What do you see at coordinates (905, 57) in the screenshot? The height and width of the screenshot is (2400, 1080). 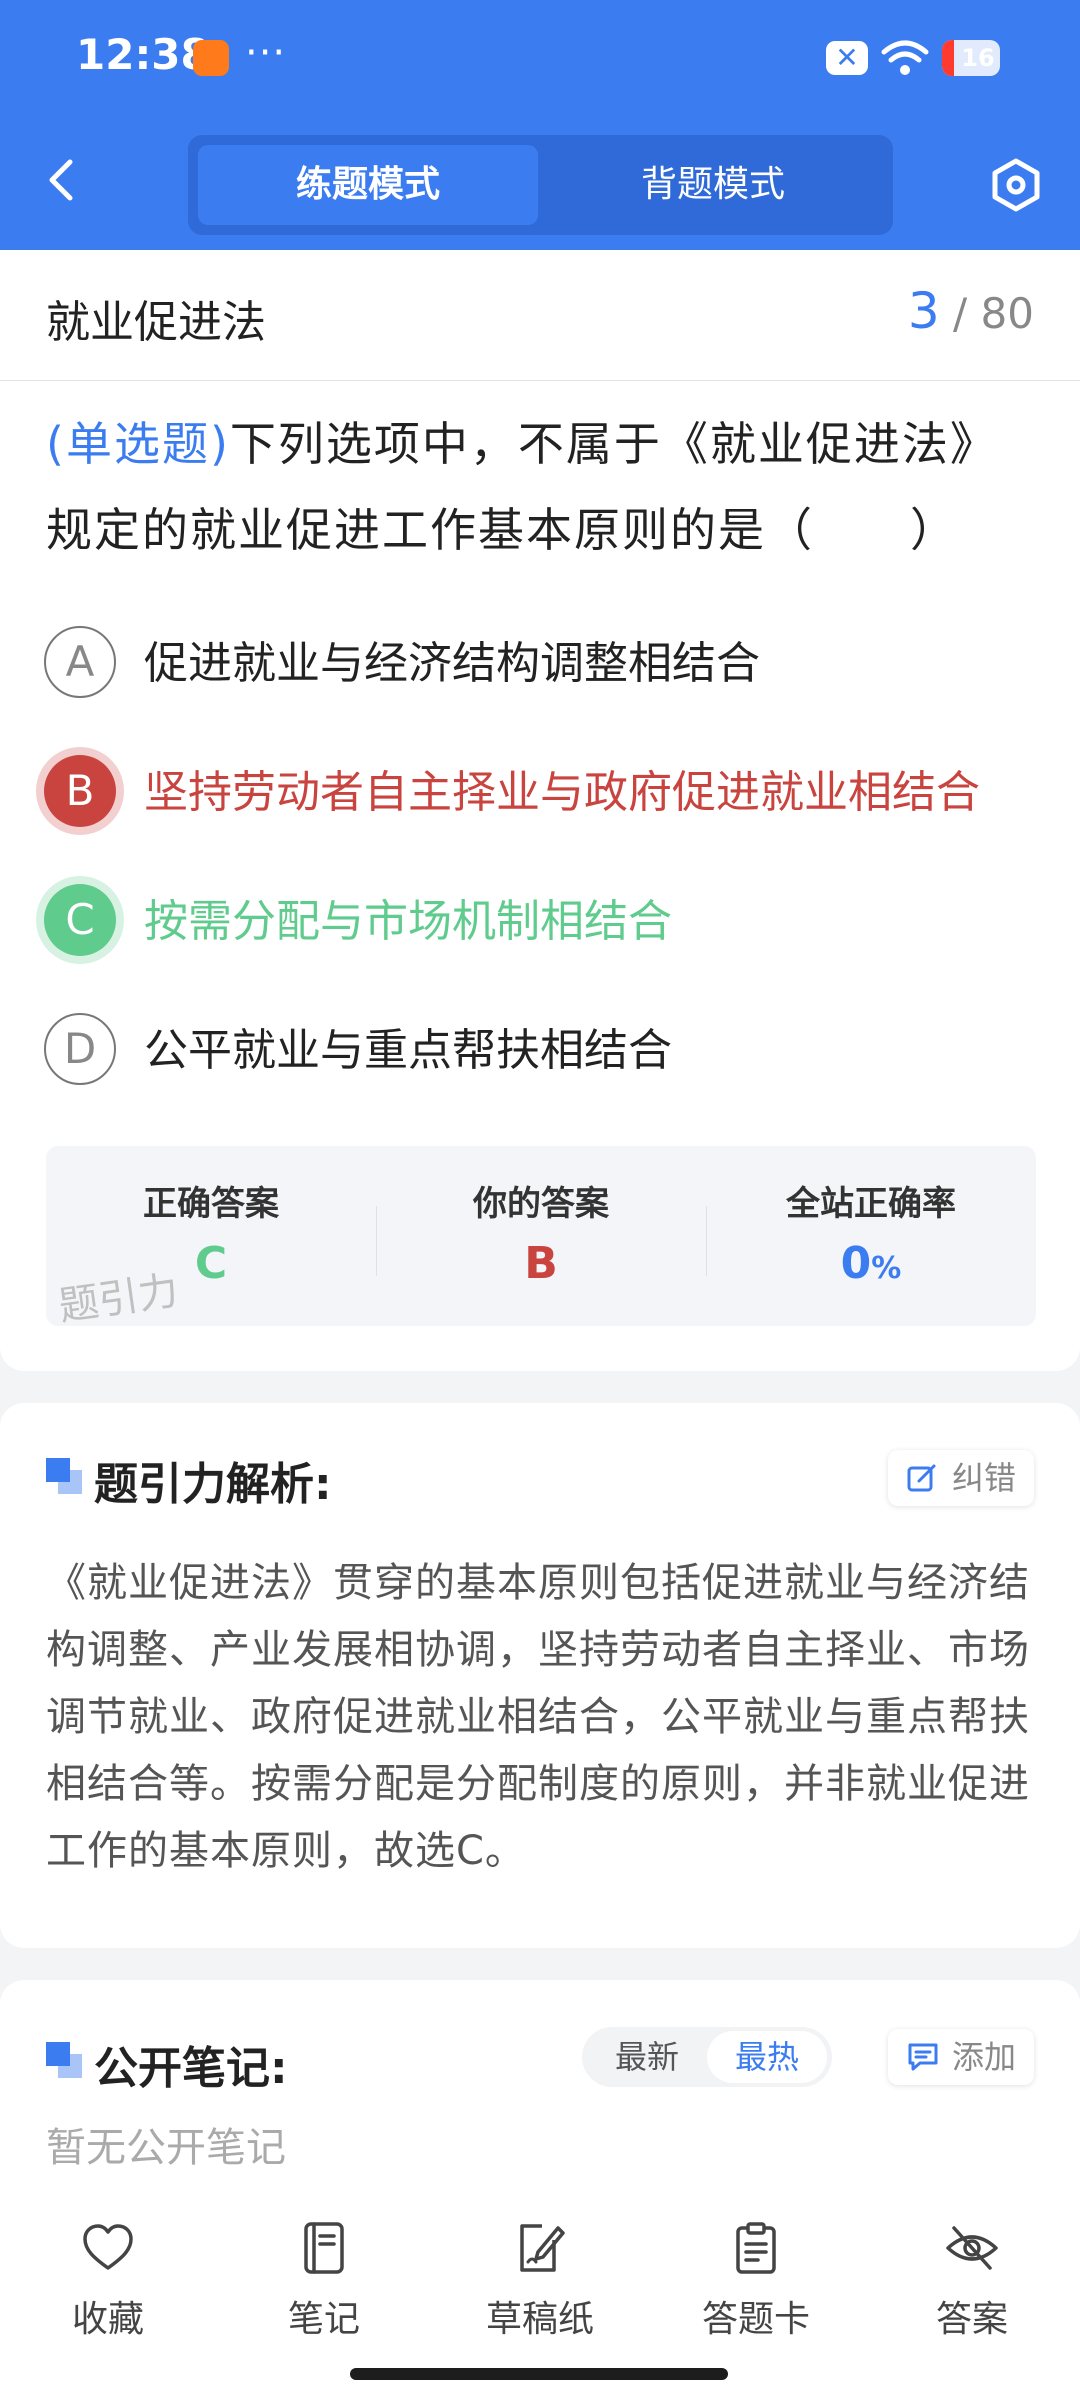 I see `wifi-icon` at bounding box center [905, 57].